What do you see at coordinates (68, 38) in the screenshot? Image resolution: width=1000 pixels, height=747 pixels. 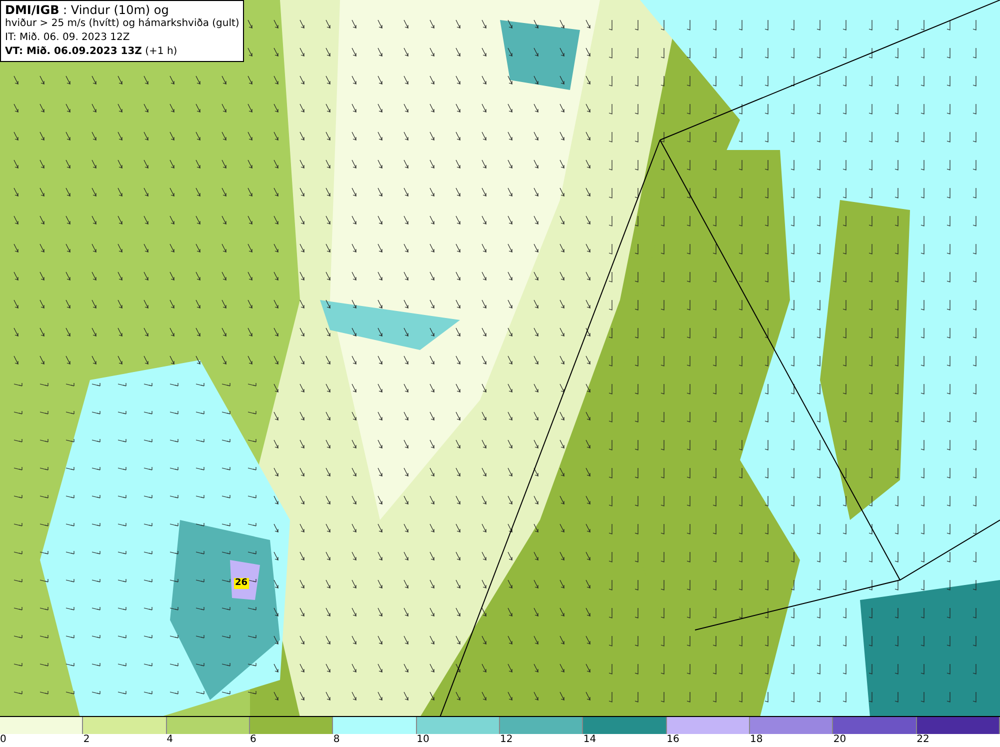 I see `info-line: IT: Mið. 06. 09. 2023 12Z` at bounding box center [68, 38].